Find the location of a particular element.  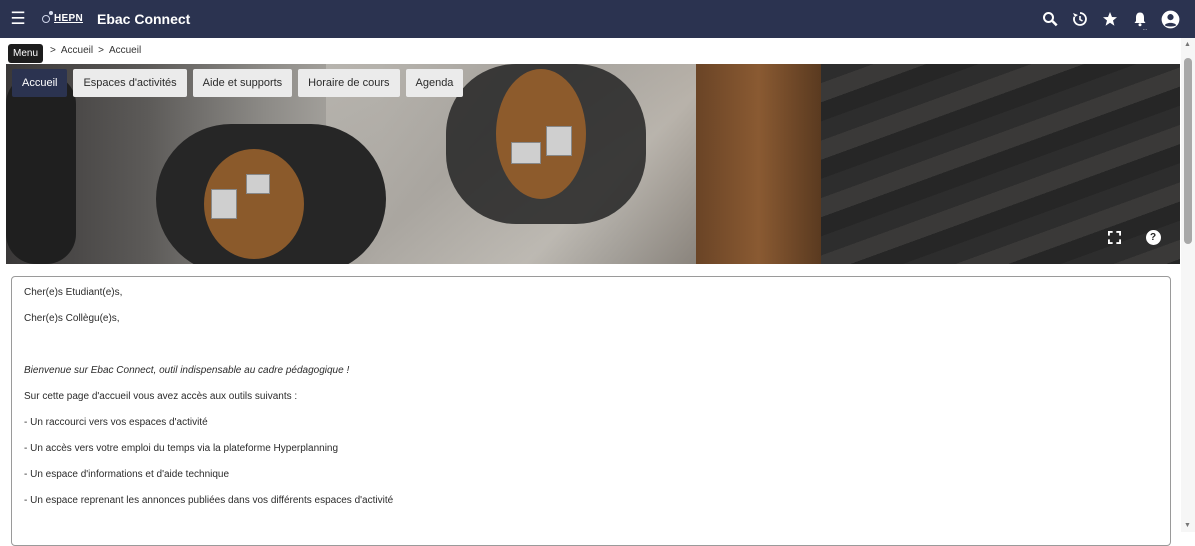

menu-tooltip: Menu is located at coordinates (26, 53).